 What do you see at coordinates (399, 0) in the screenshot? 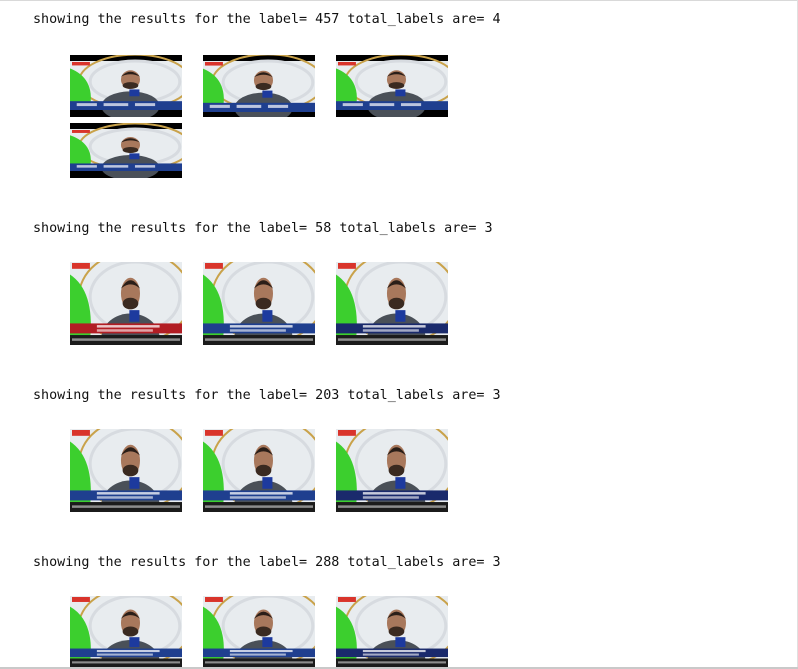
I see `output-top-border` at bounding box center [399, 0].